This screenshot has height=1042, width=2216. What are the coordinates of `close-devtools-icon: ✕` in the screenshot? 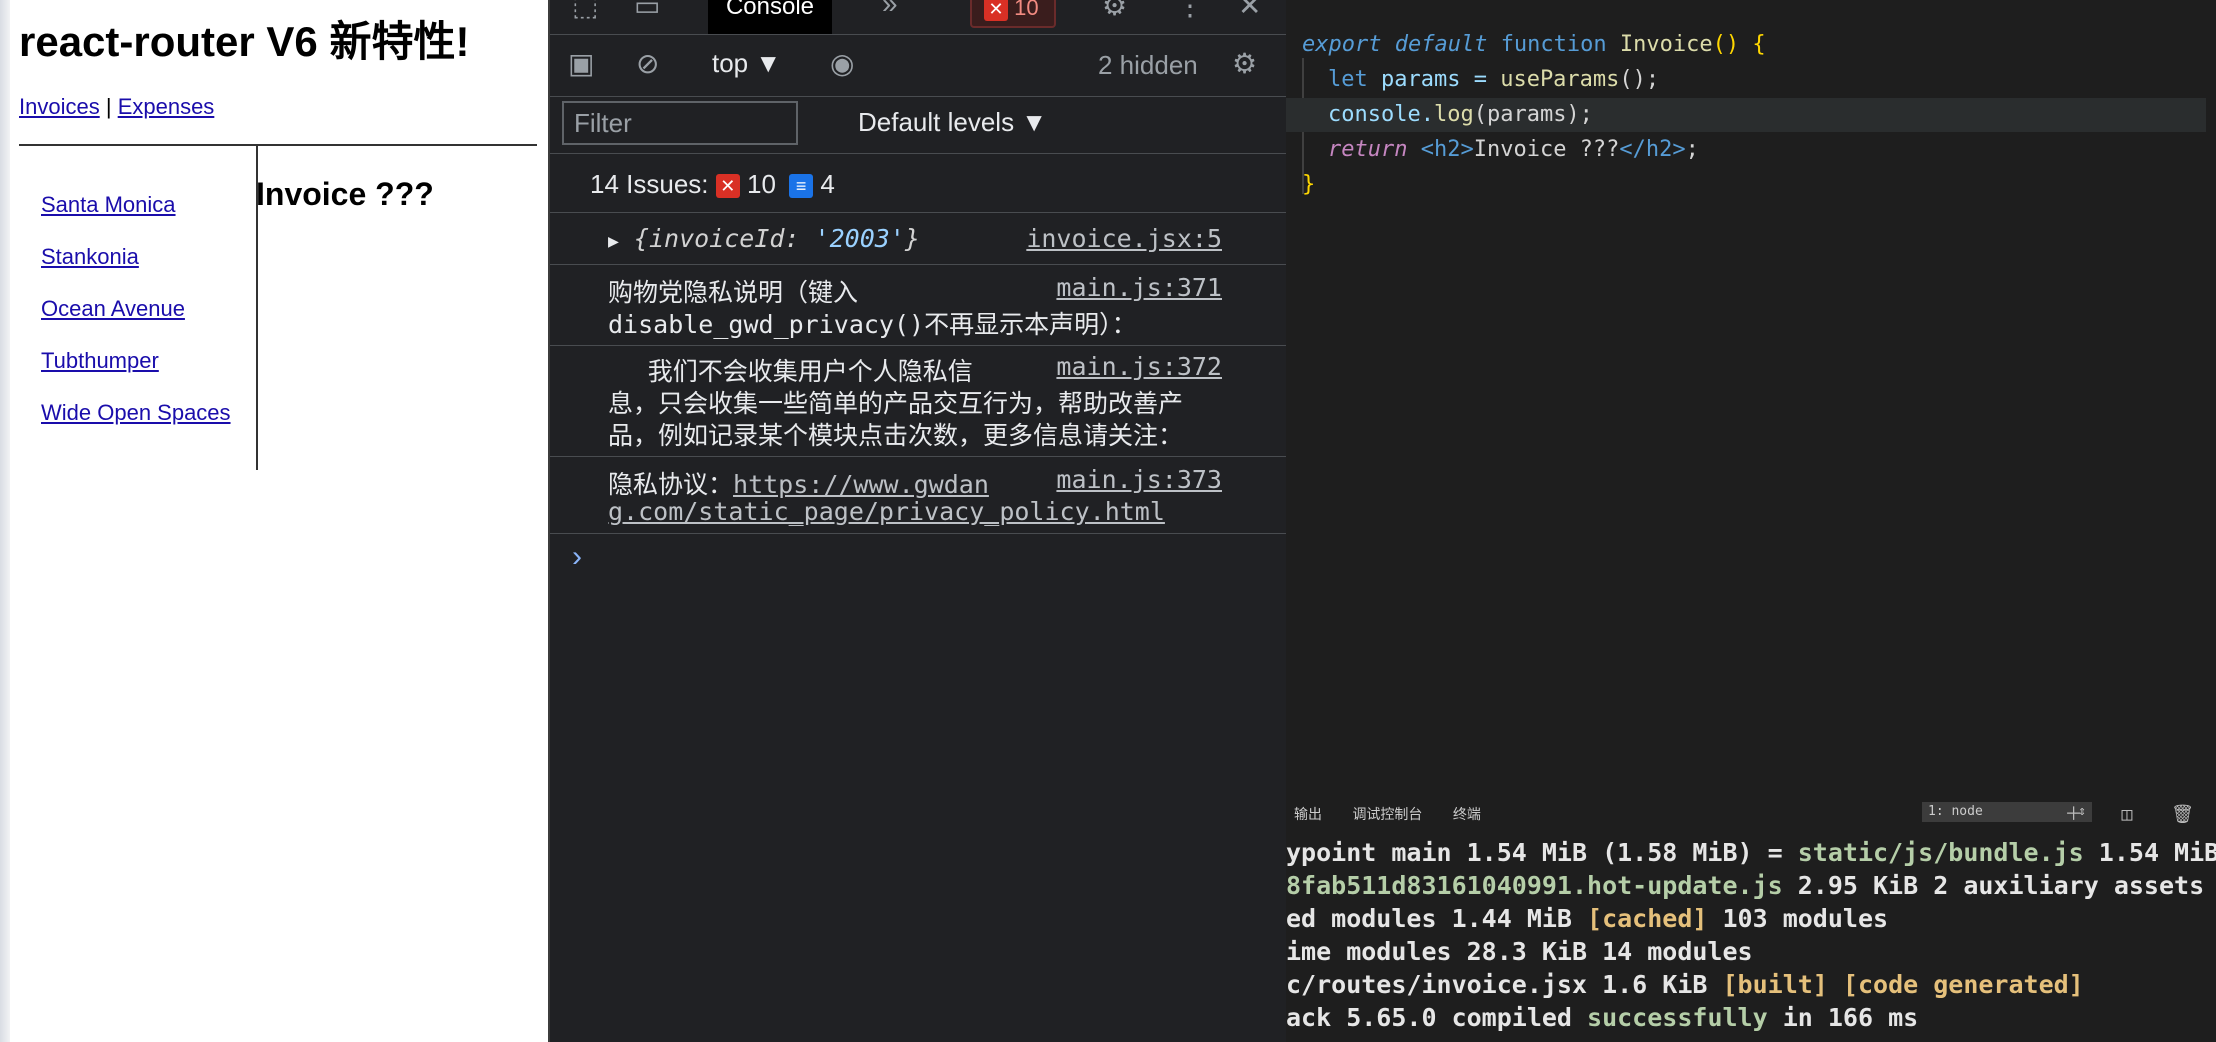 It's located at (1249, 10).